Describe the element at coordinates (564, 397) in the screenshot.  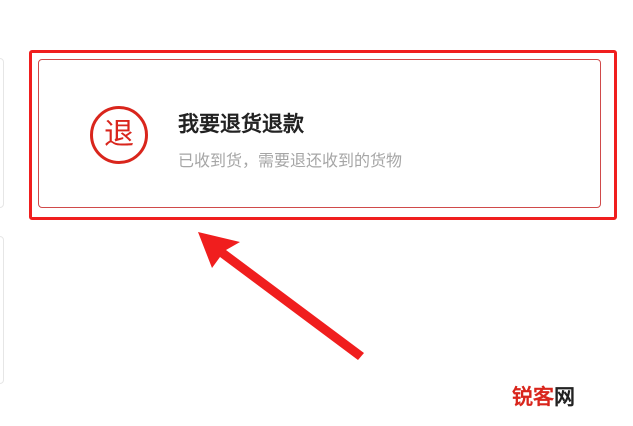
I see `watermark-char-3: 网` at that location.